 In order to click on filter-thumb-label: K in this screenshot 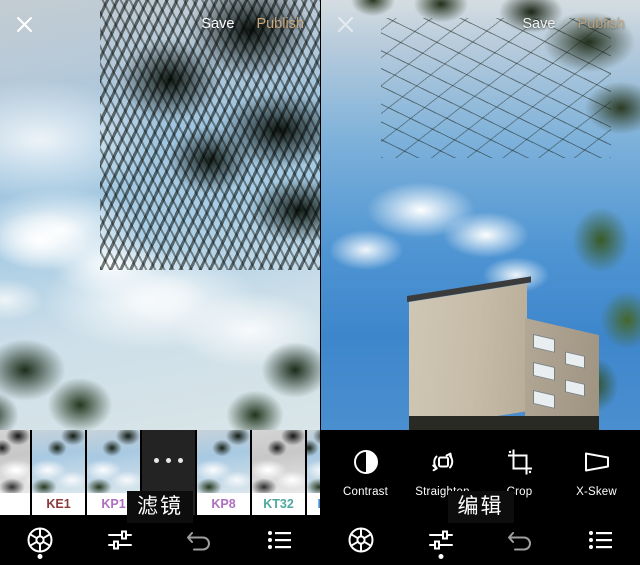, I will do `click(313, 504)`.